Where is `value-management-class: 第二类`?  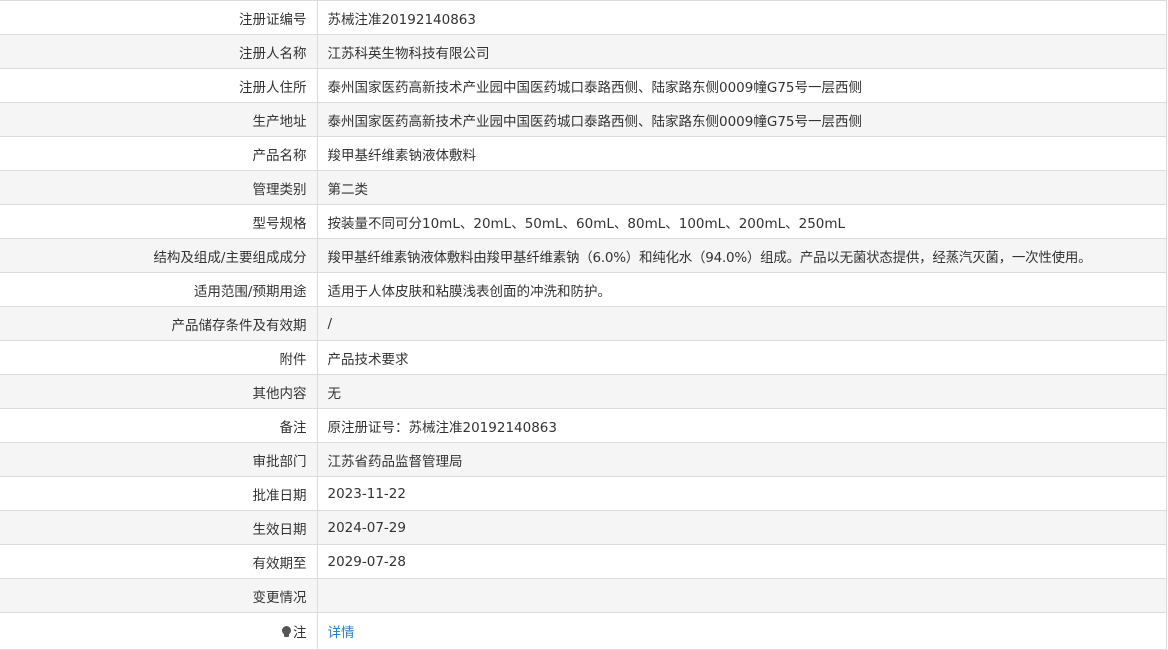 value-management-class: 第二类 is located at coordinates (741, 187).